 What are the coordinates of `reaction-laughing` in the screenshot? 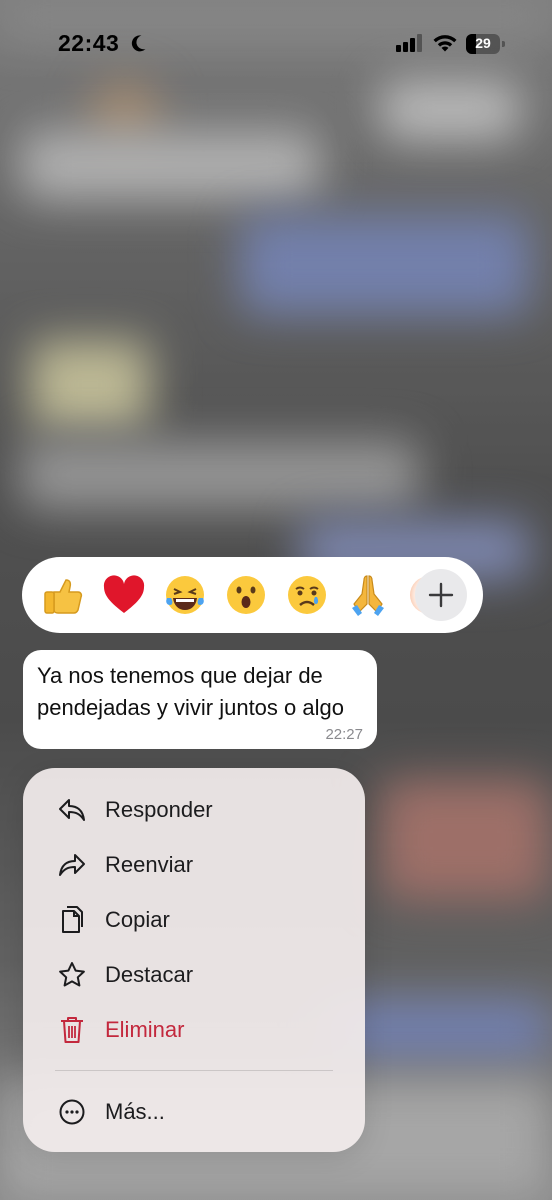 It's located at (184, 595).